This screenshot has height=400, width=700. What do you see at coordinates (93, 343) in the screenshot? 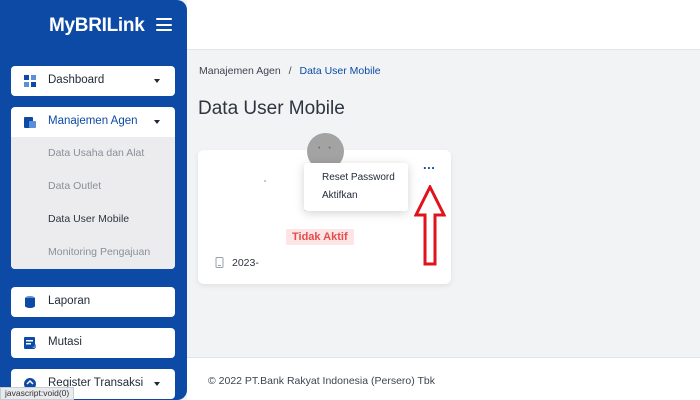
I see `sidebar-item-mutasi: Mutasi` at bounding box center [93, 343].